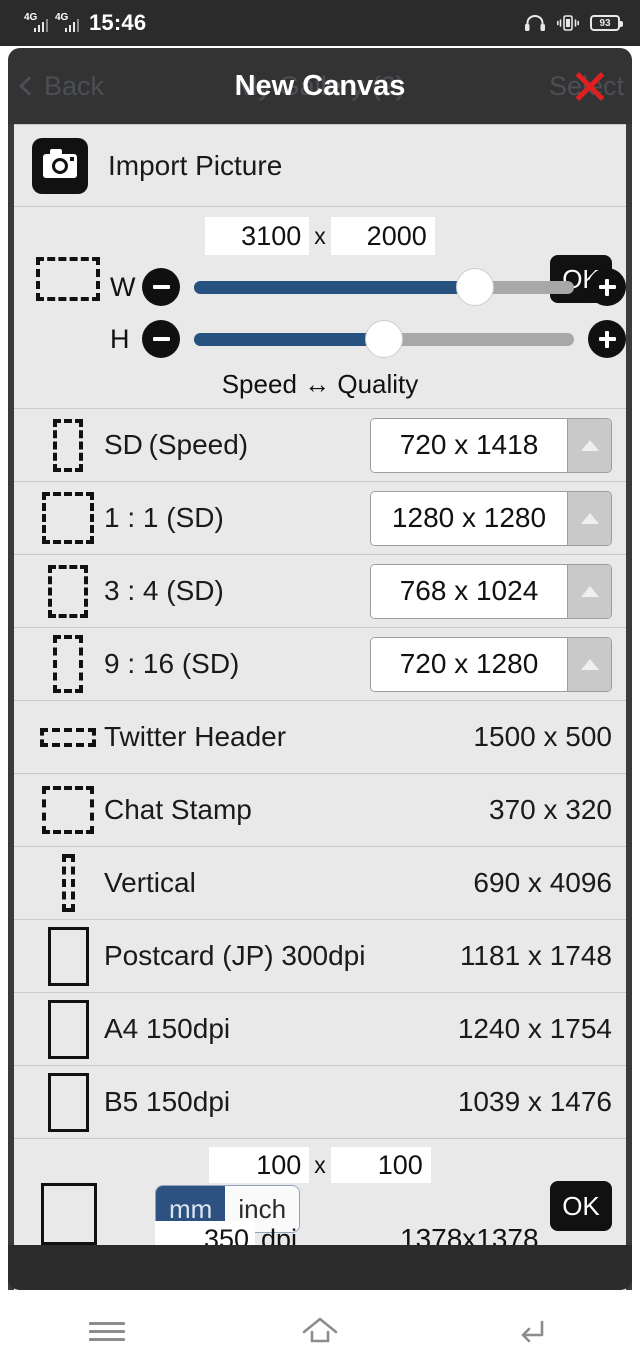 This screenshot has height=1372, width=640. What do you see at coordinates (382, 236) in the screenshot?
I see `pixel-height-input: 2000` at bounding box center [382, 236].